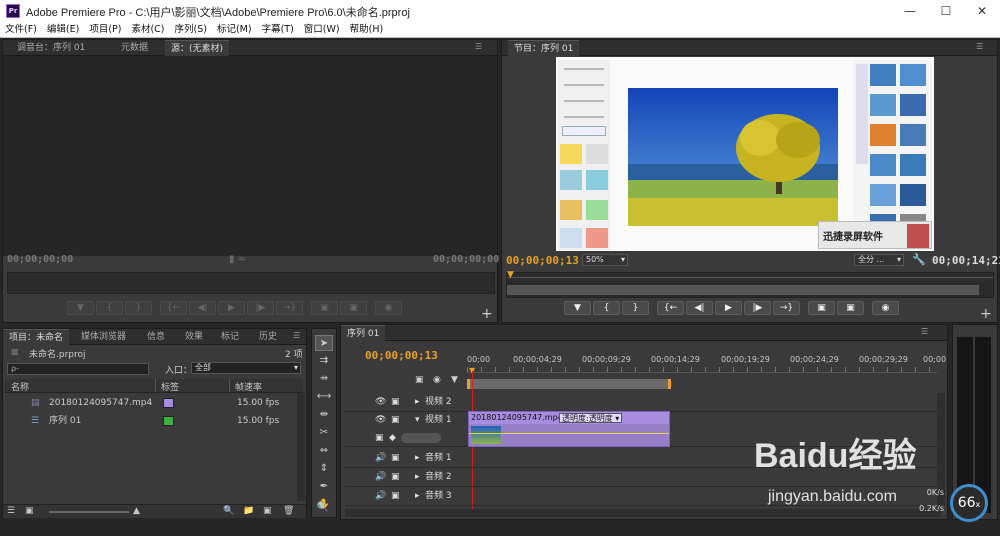 The width and height of the screenshot is (1000, 536). I want to click on find-icon: 🔍, so click(228, 511).